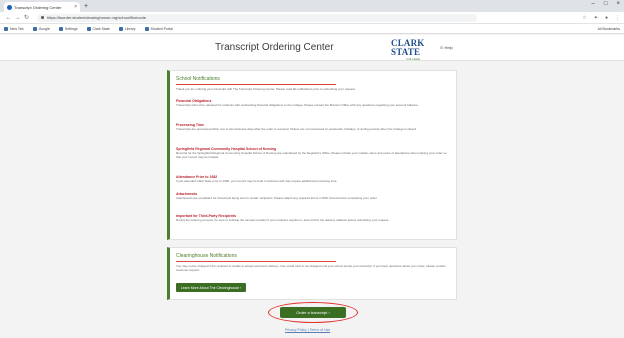 This screenshot has width=624, height=338. Describe the element at coordinates (71, 28) in the screenshot. I see `bookmark-label: Settings` at that location.